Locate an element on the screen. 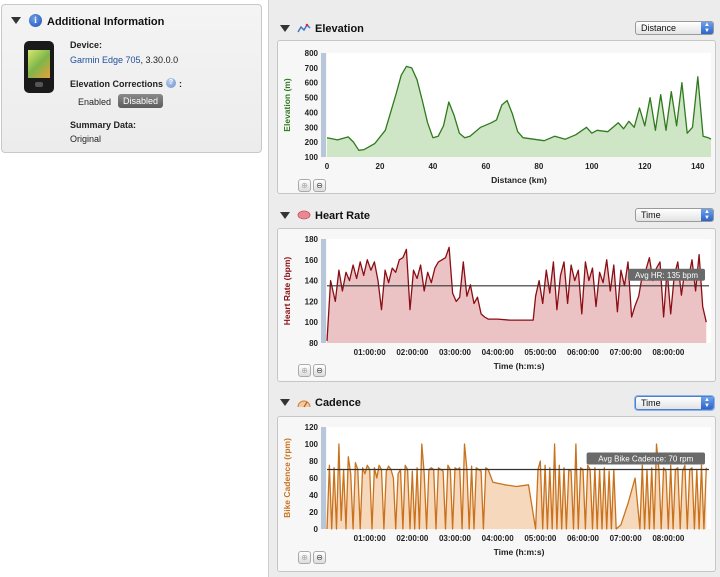 The width and height of the screenshot is (720, 577). y-tick-label: 160 is located at coordinates (312, 260).